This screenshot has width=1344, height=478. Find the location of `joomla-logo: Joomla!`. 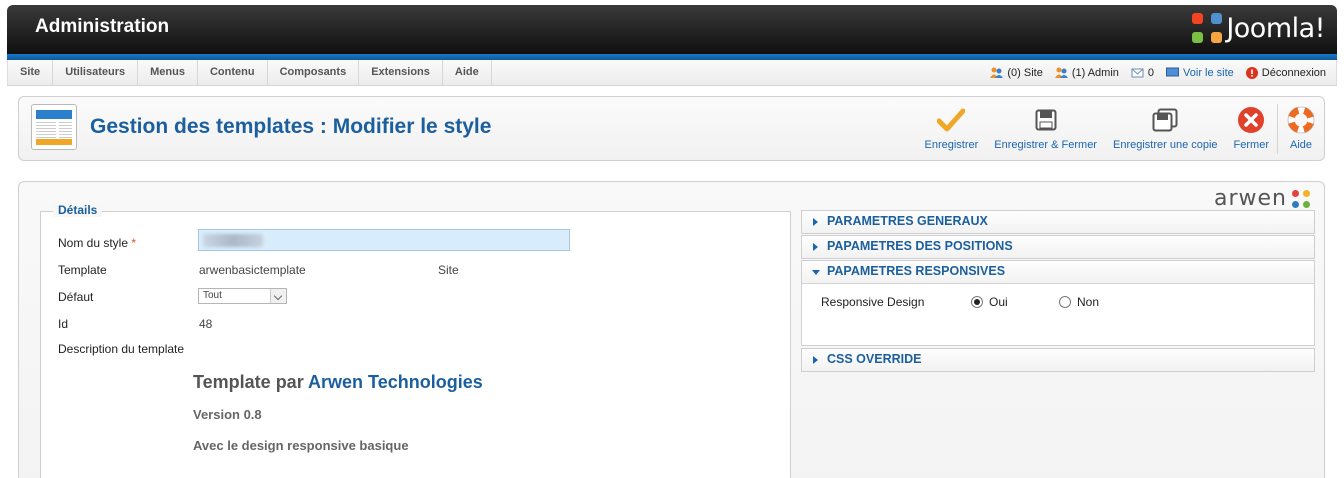

joomla-logo: Joomla! is located at coordinates (1258, 28).